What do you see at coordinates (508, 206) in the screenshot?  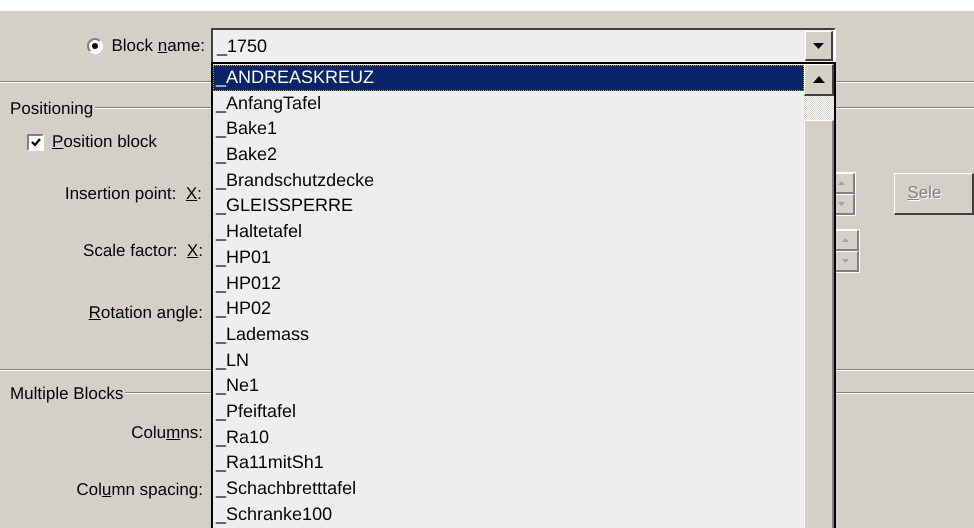 I see `list-item: _GLEISSPERRE` at bounding box center [508, 206].